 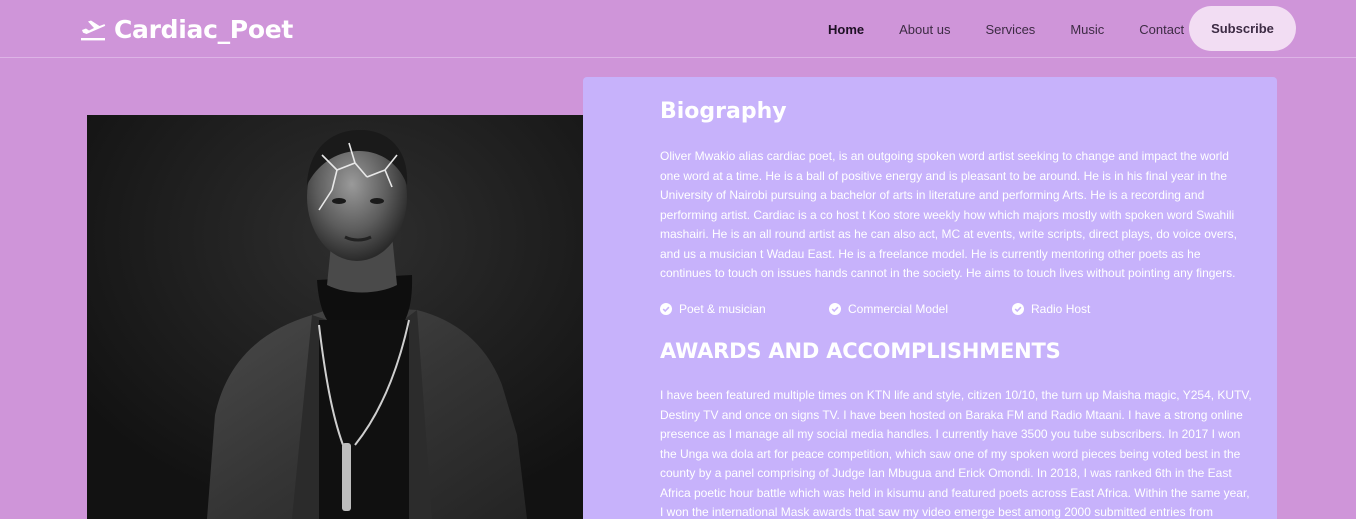 What do you see at coordinates (898, 309) in the screenshot?
I see `skill-label: Commercial Model` at bounding box center [898, 309].